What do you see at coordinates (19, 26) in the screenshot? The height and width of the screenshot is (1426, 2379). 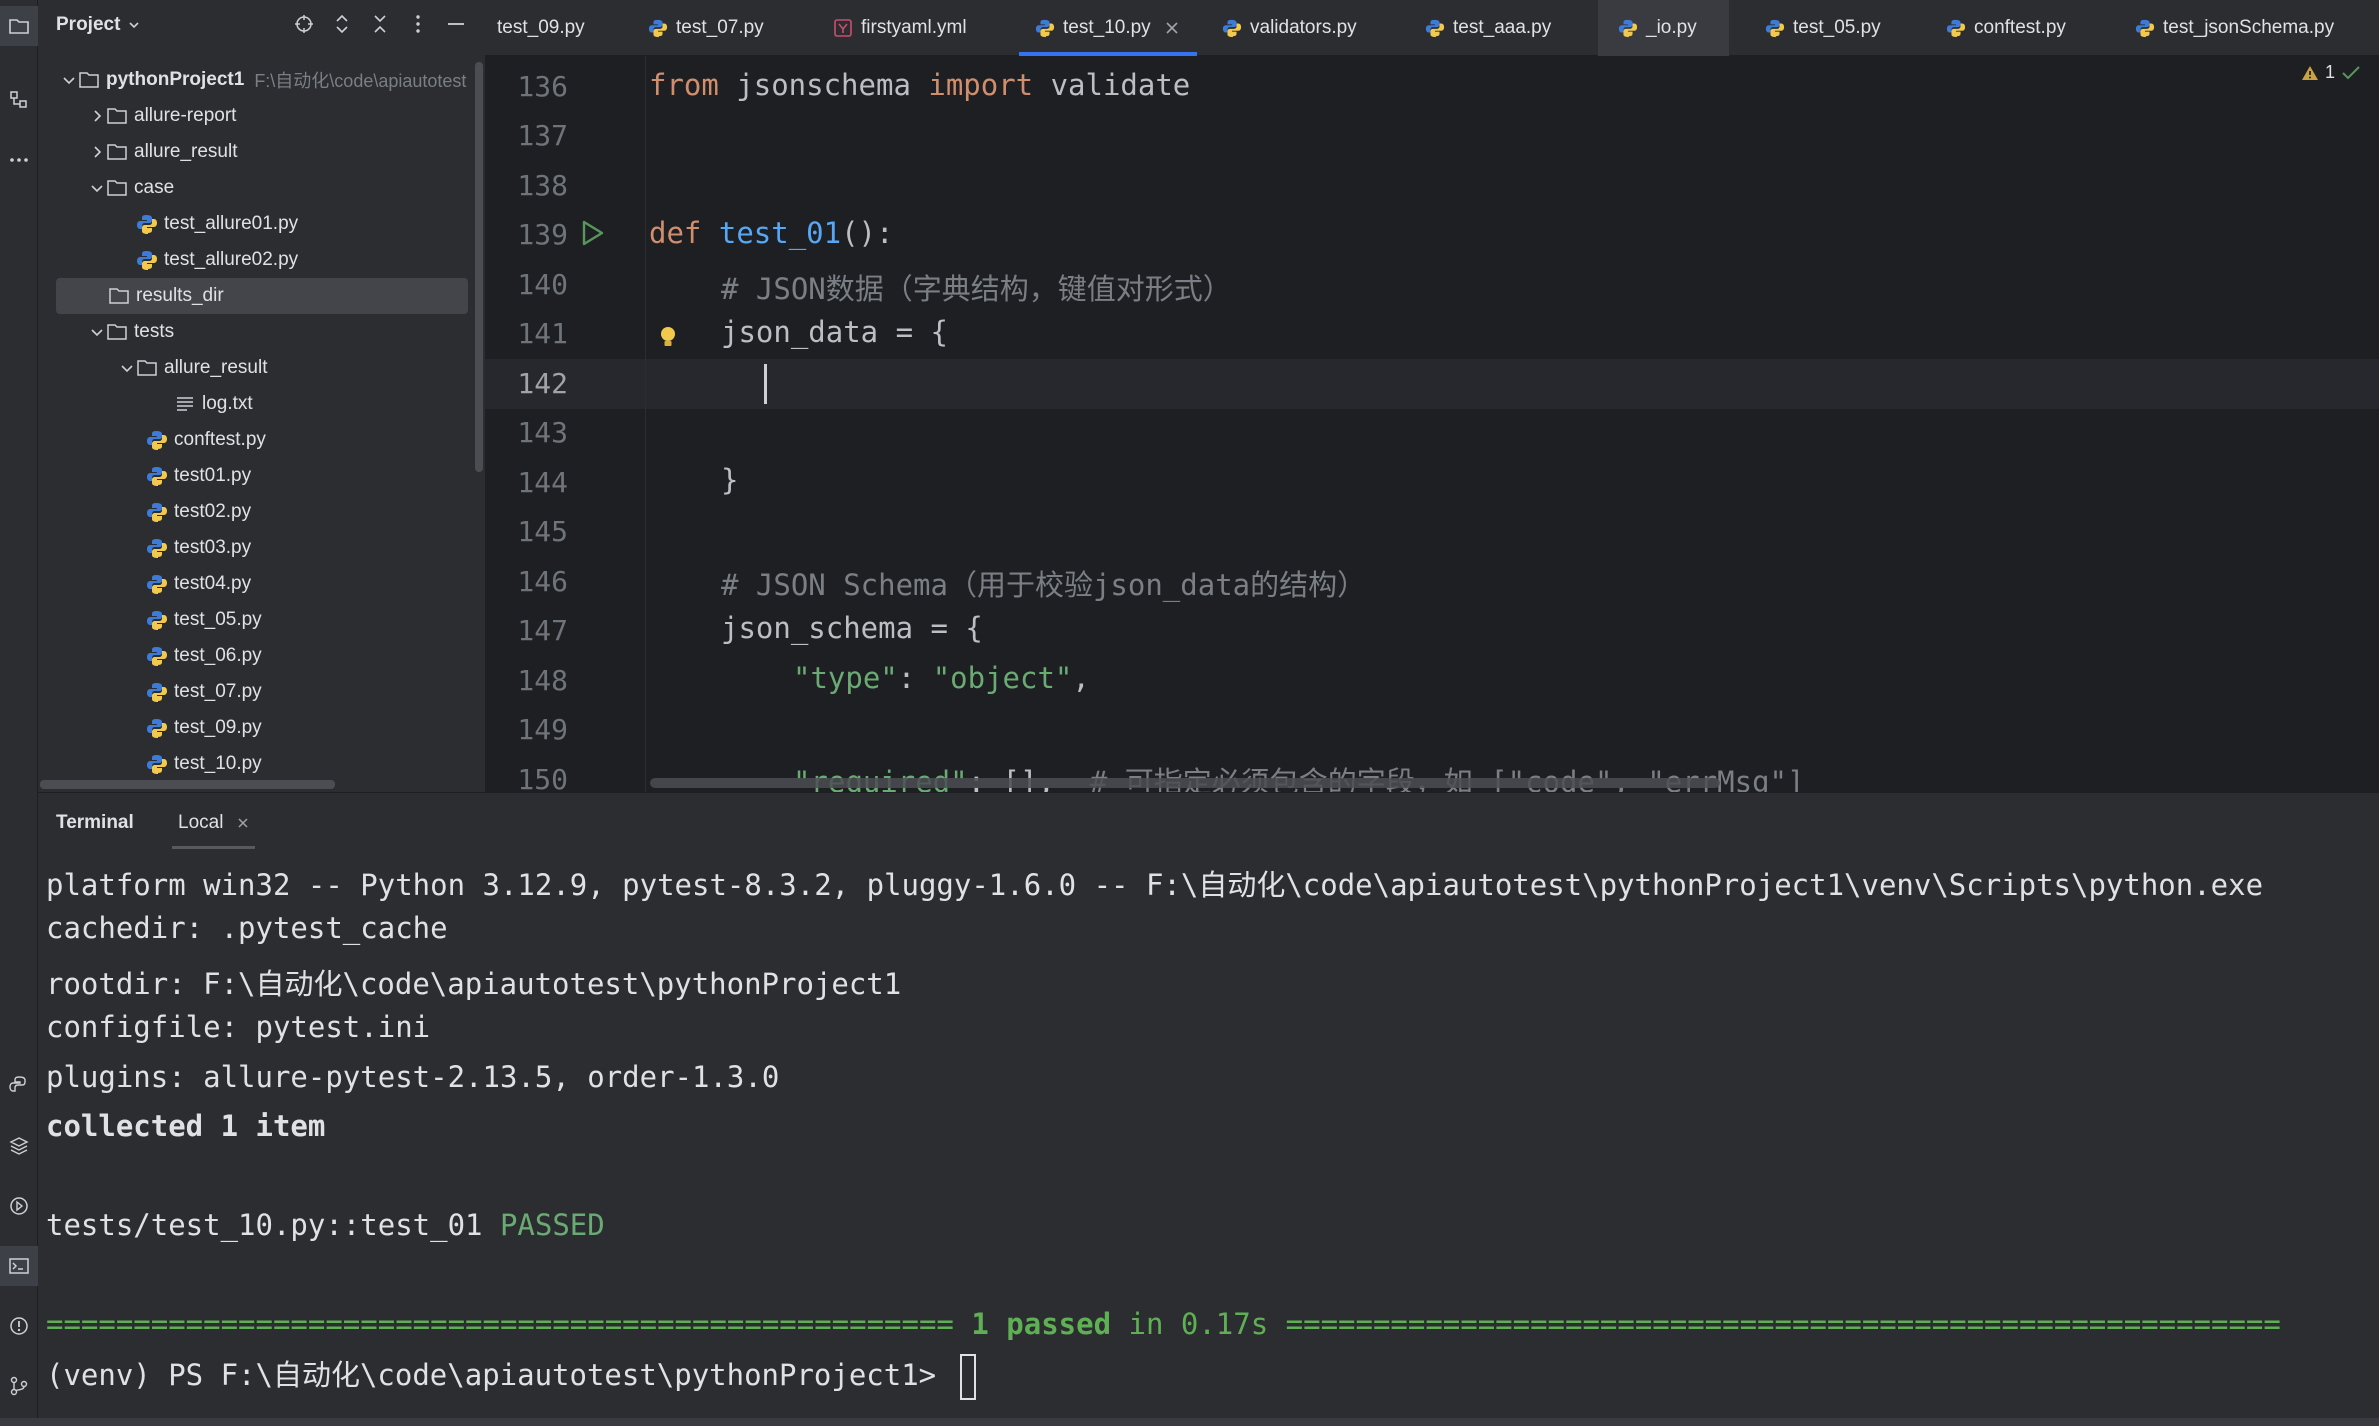 I see `project-tool-icon` at bounding box center [19, 26].